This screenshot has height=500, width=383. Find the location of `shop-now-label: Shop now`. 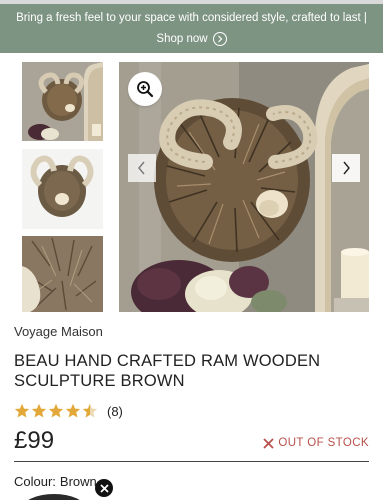

shop-now-label: Shop now is located at coordinates (182, 39).